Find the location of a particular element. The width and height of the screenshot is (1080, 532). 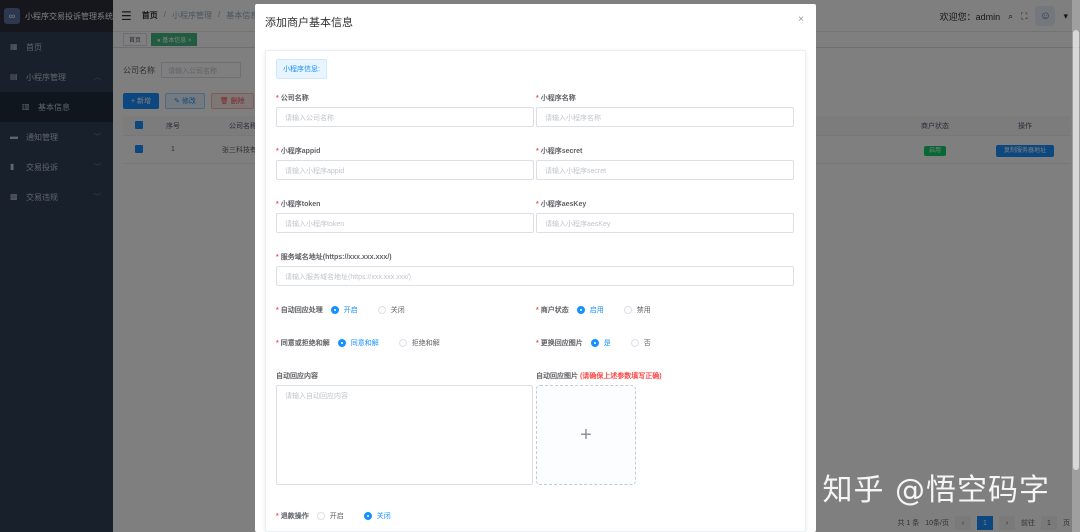

token-label: 小程序token is located at coordinates (300, 204).